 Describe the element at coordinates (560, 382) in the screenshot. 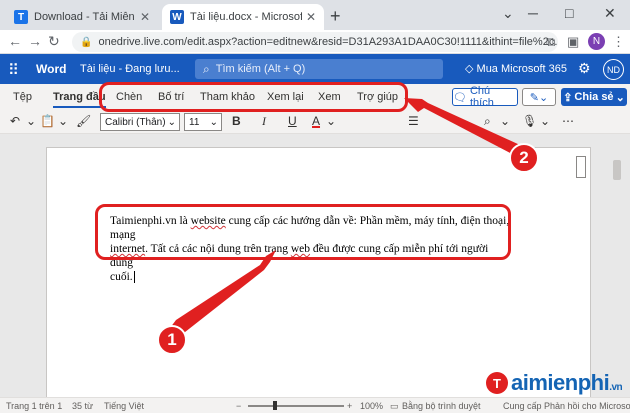

I see `watermark-name: aimienphi` at that location.